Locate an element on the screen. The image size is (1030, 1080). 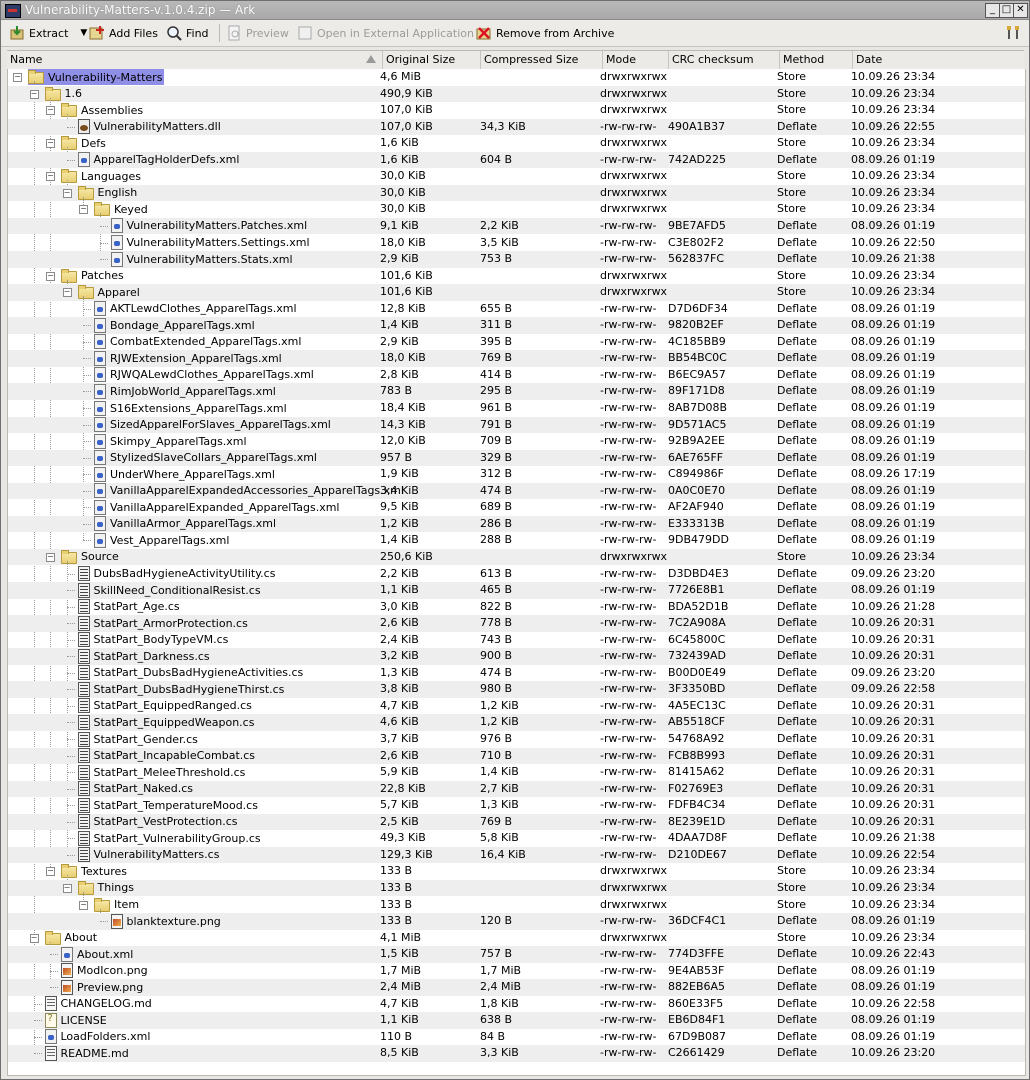
name-cell: StatPart_Gender.cs is located at coordinates (138, 739).